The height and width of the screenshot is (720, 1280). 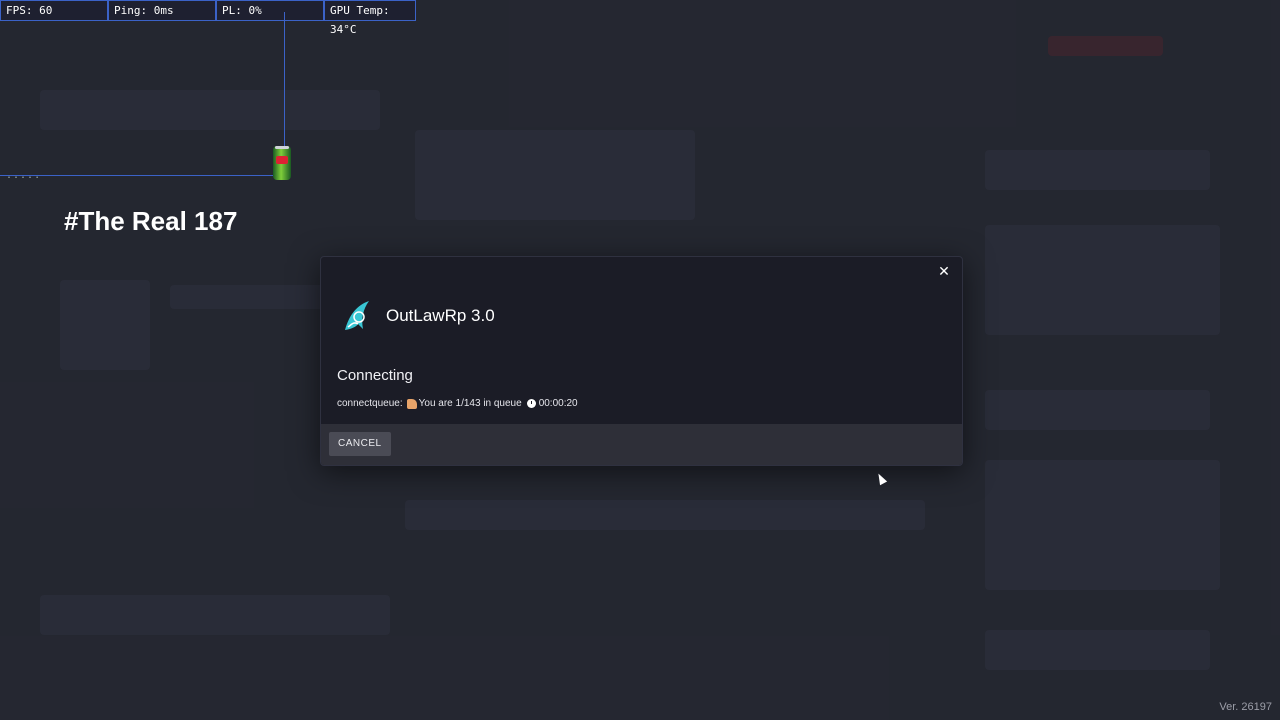 I want to click on guide-line-horizontal, so click(x=142, y=175).